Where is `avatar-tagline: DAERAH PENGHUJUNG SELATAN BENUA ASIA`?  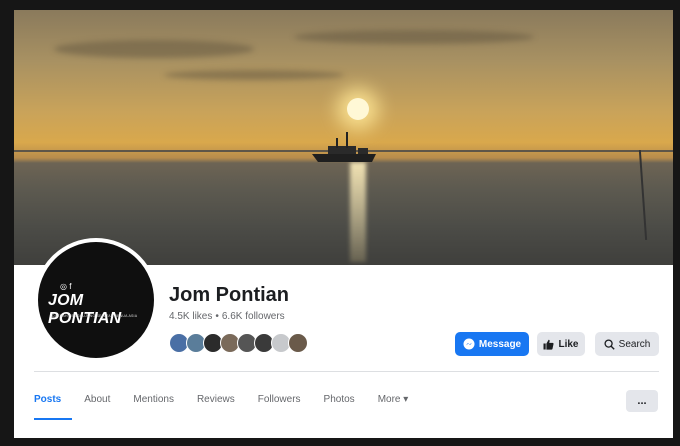
avatar-tagline: DAERAH PENGHUJUNG SELATAN BENUA ASIA is located at coordinates (95, 316).